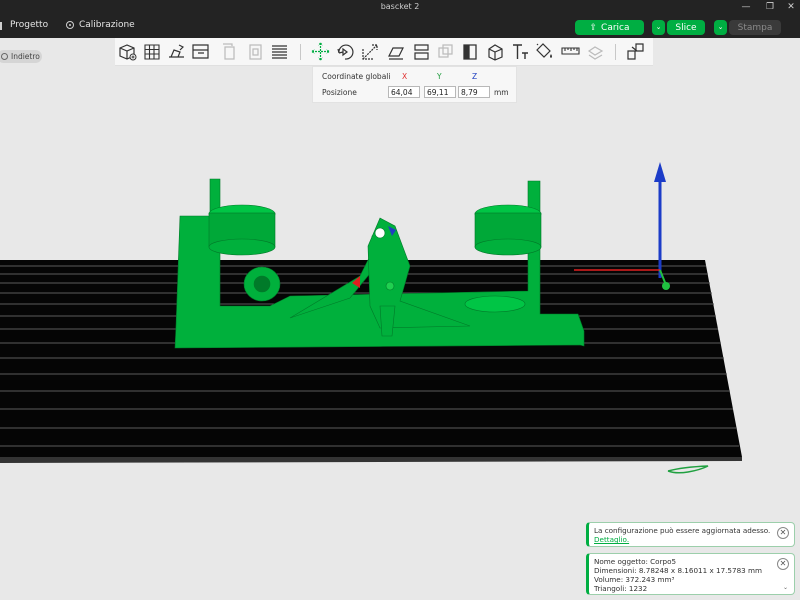  Describe the element at coordinates (255, 51) in the screenshot. I see `paste-disabled-icon` at that location.